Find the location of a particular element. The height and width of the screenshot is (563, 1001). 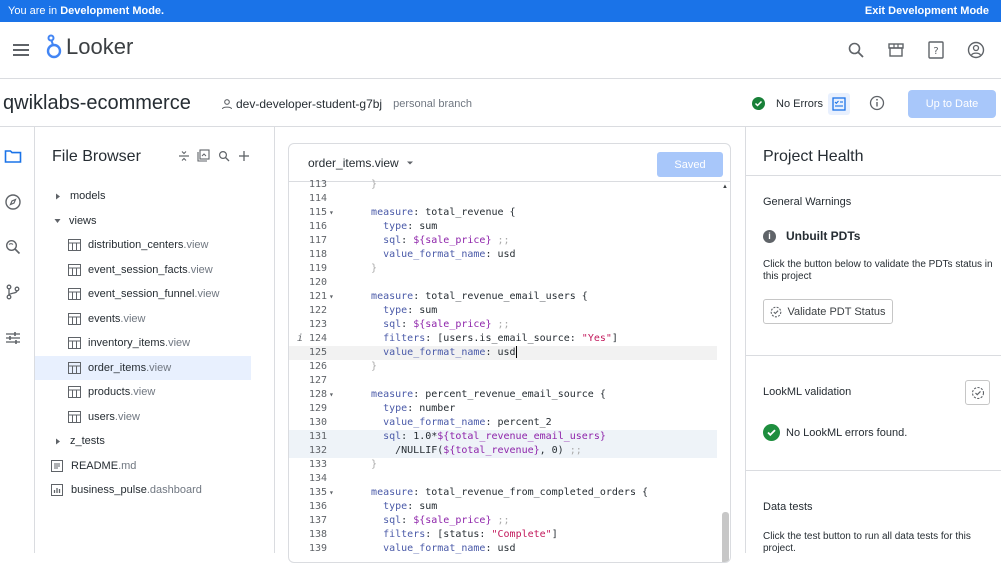

validate-pdt-button: Validate PDT Status is located at coordinates (828, 311).